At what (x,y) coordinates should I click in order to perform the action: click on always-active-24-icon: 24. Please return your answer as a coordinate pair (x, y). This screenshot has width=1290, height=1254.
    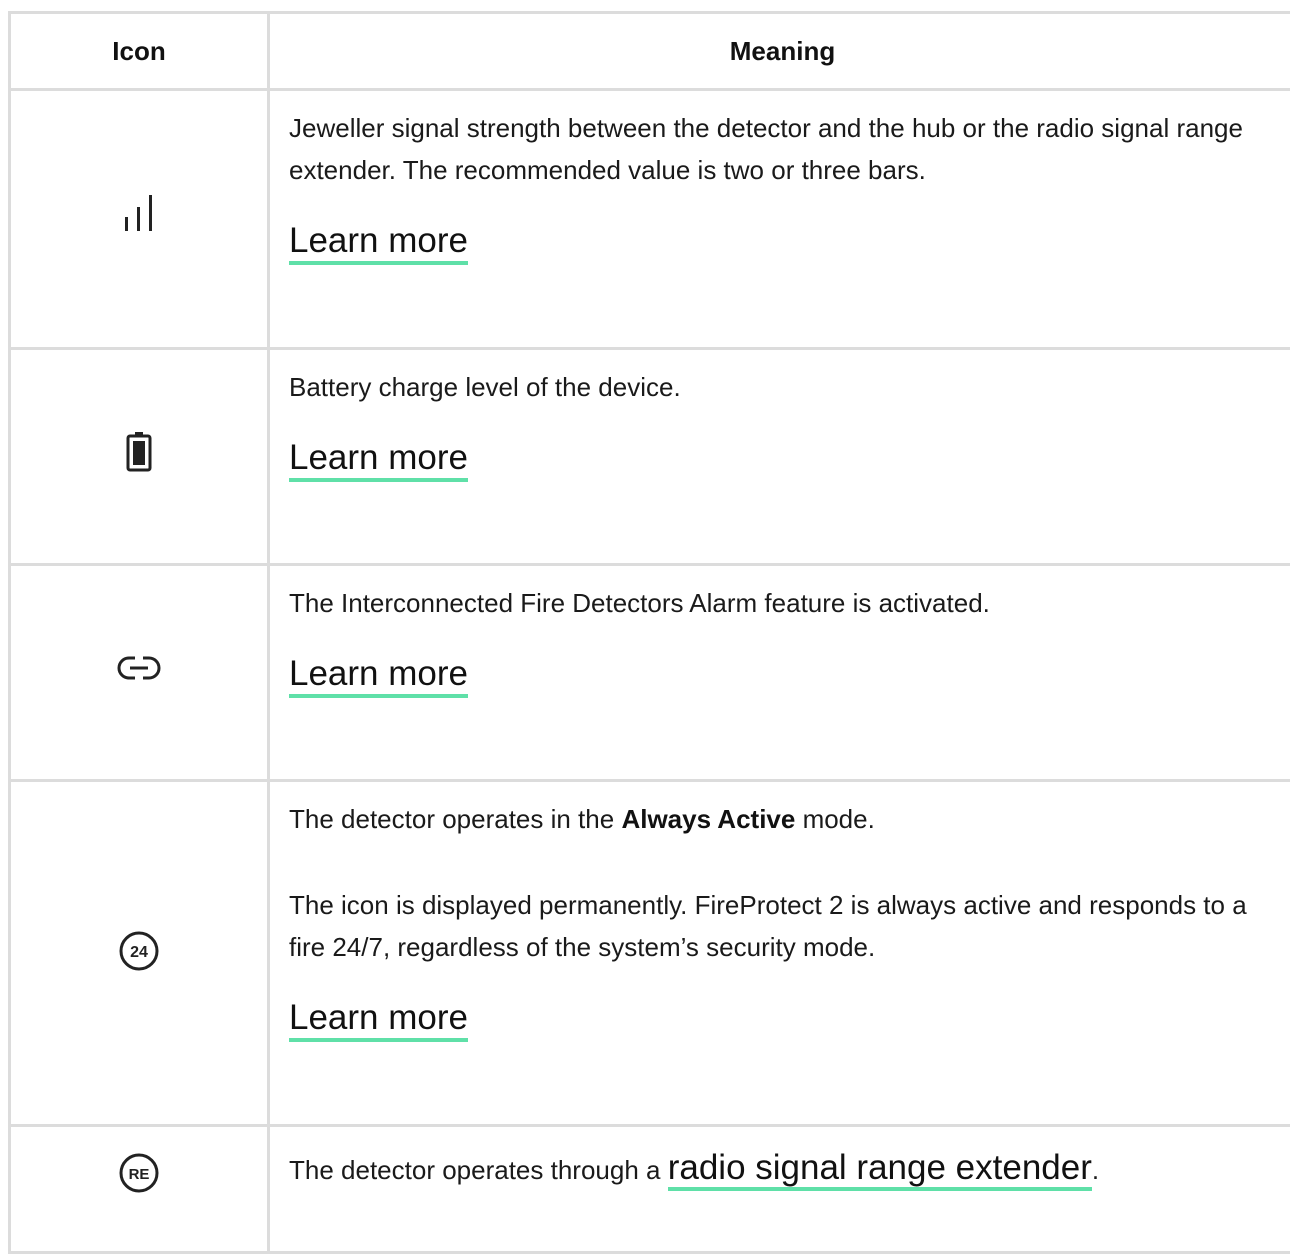
    Looking at the image, I should click on (139, 951).